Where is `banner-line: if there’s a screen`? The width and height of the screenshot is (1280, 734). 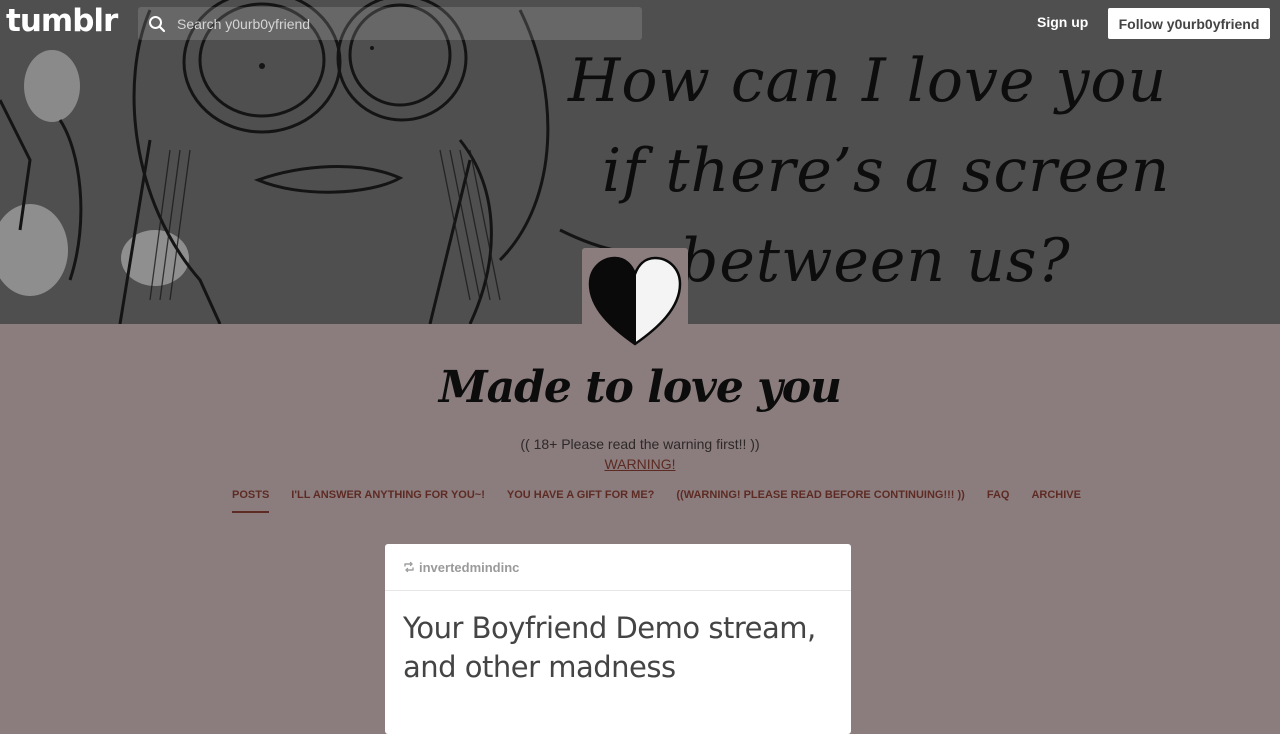
banner-line: if there’s a screen is located at coordinates (886, 171).